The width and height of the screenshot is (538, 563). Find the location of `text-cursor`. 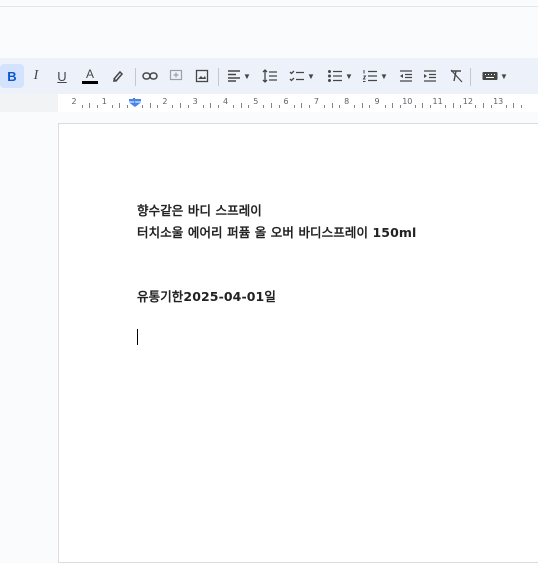

text-cursor is located at coordinates (137, 337).